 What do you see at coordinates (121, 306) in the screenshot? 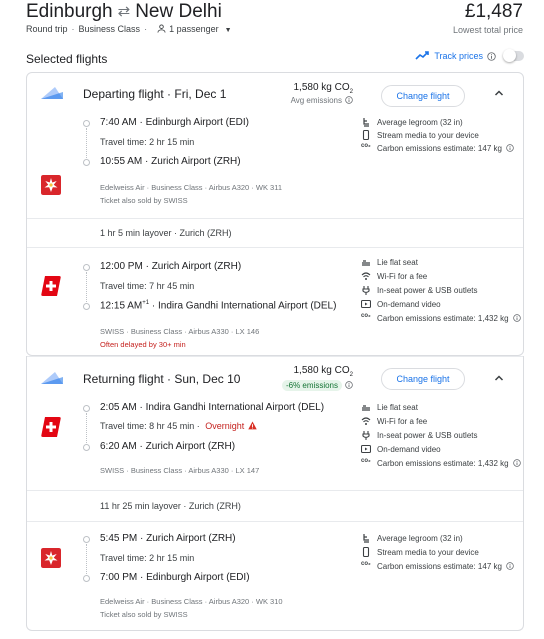
I see `arrival-time: 12:15 AM` at bounding box center [121, 306].